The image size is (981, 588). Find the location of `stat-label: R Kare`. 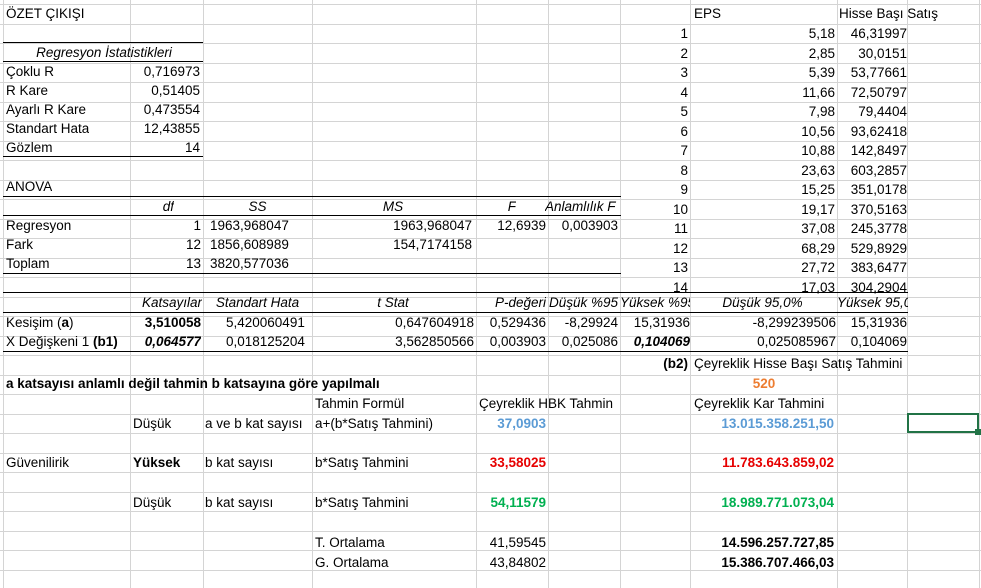

stat-label: R Kare is located at coordinates (27, 90).